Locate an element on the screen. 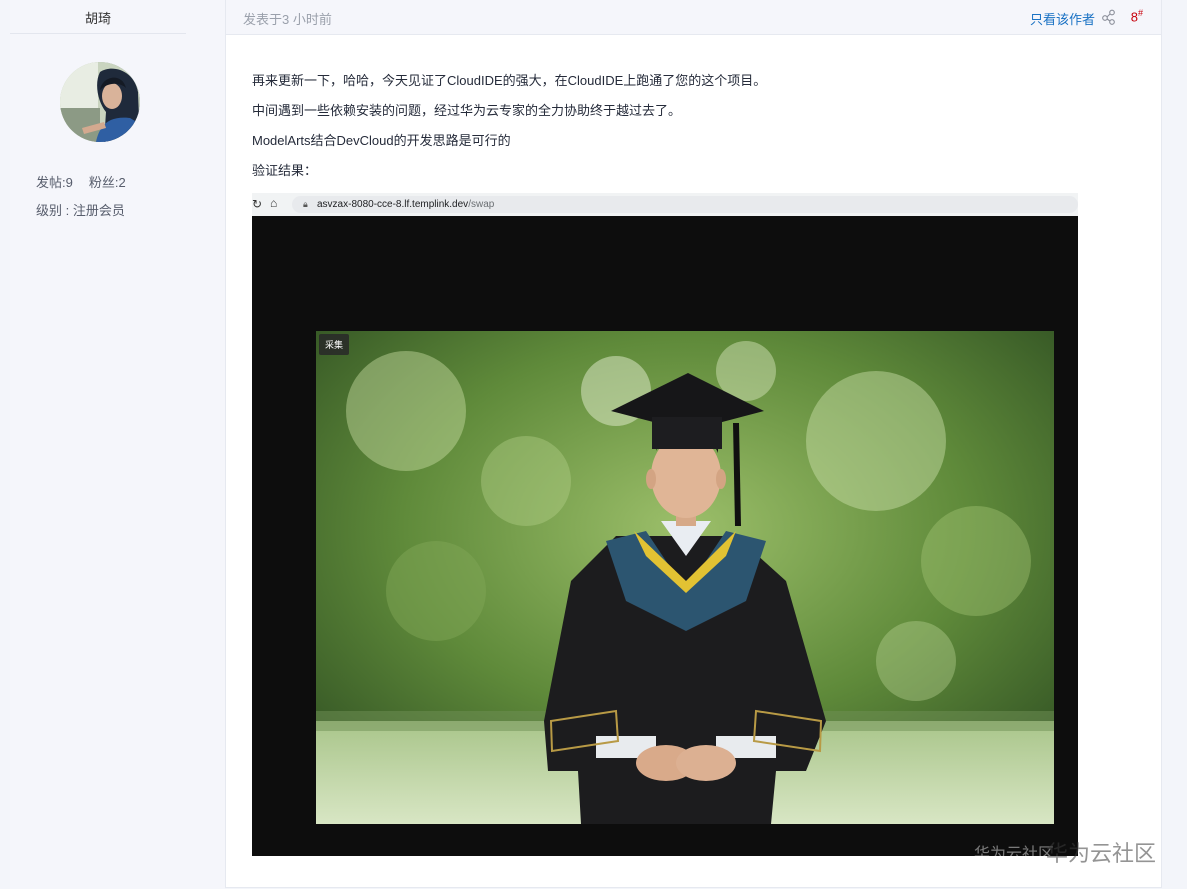 This screenshot has height=889, width=1187. page-watermark: 华为云社区 is located at coordinates (1101, 853).